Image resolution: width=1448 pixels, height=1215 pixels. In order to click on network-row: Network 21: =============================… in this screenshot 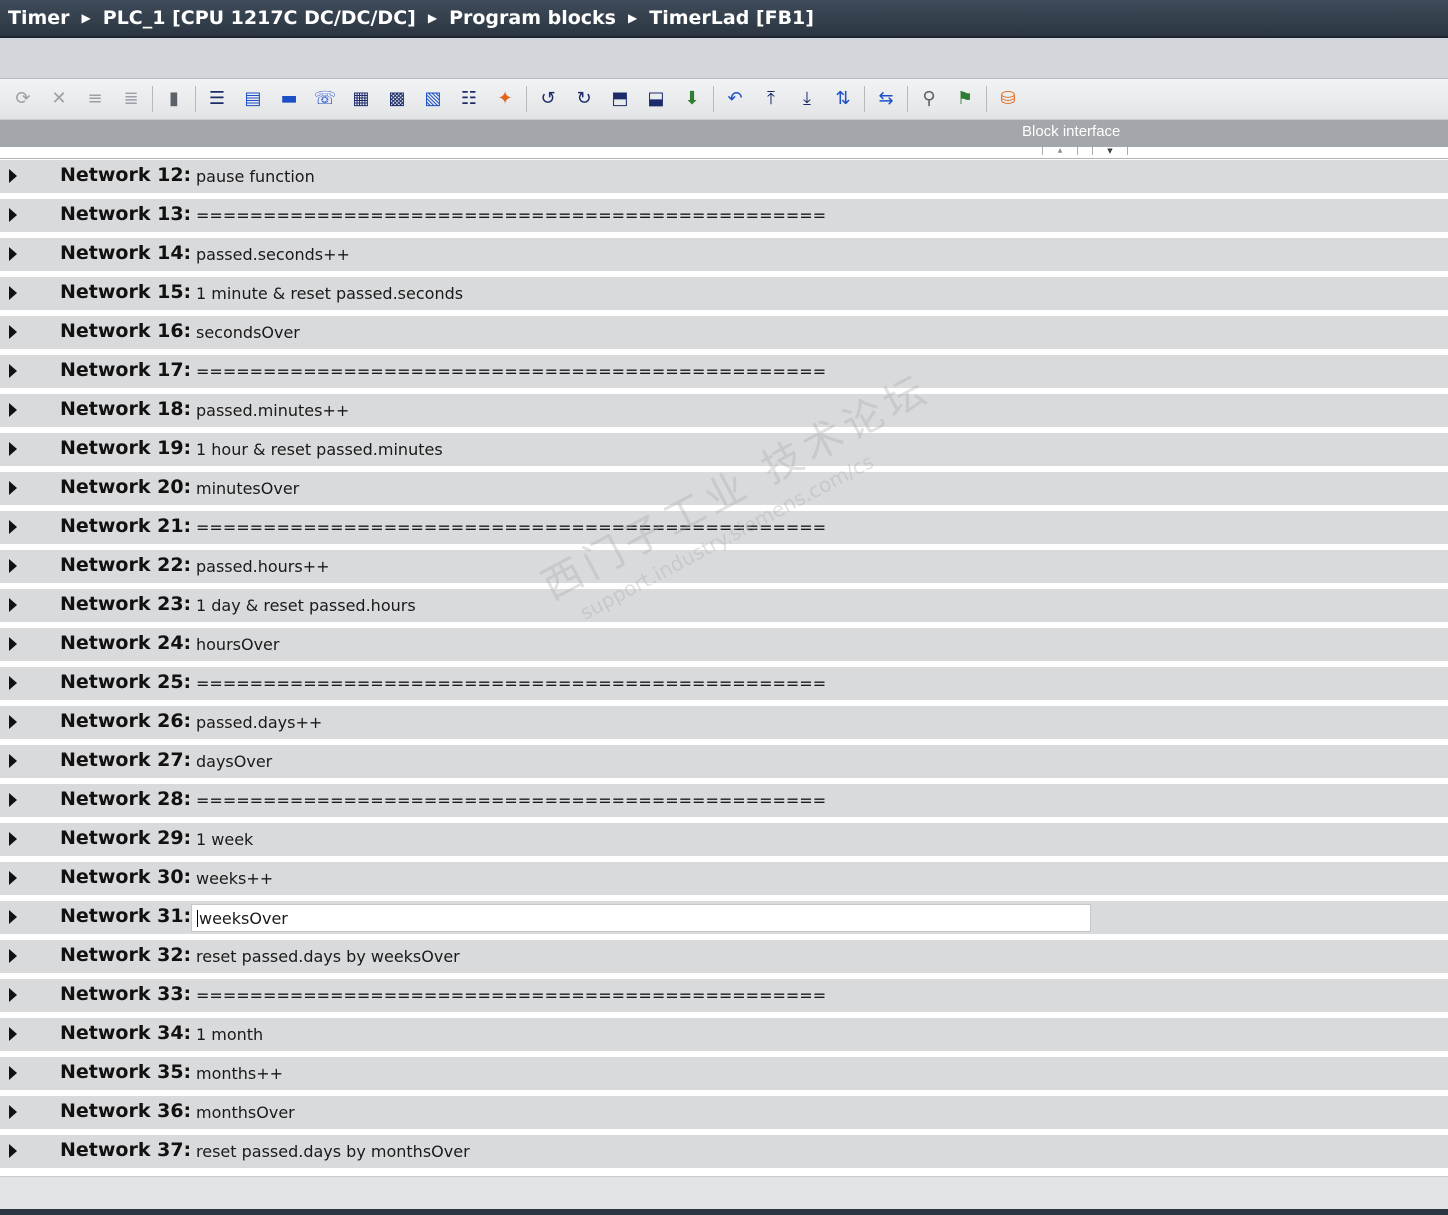, I will do `click(724, 527)`.